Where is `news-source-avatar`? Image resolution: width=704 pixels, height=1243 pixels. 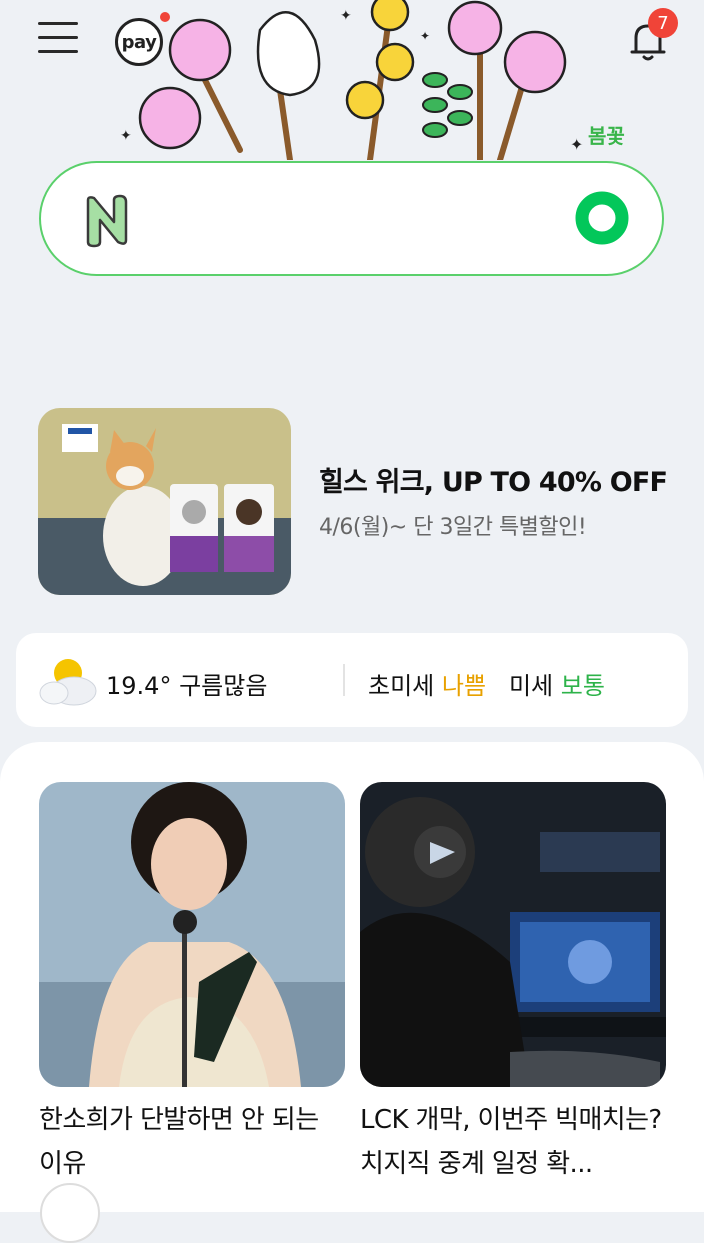 news-source-avatar is located at coordinates (70, 1213).